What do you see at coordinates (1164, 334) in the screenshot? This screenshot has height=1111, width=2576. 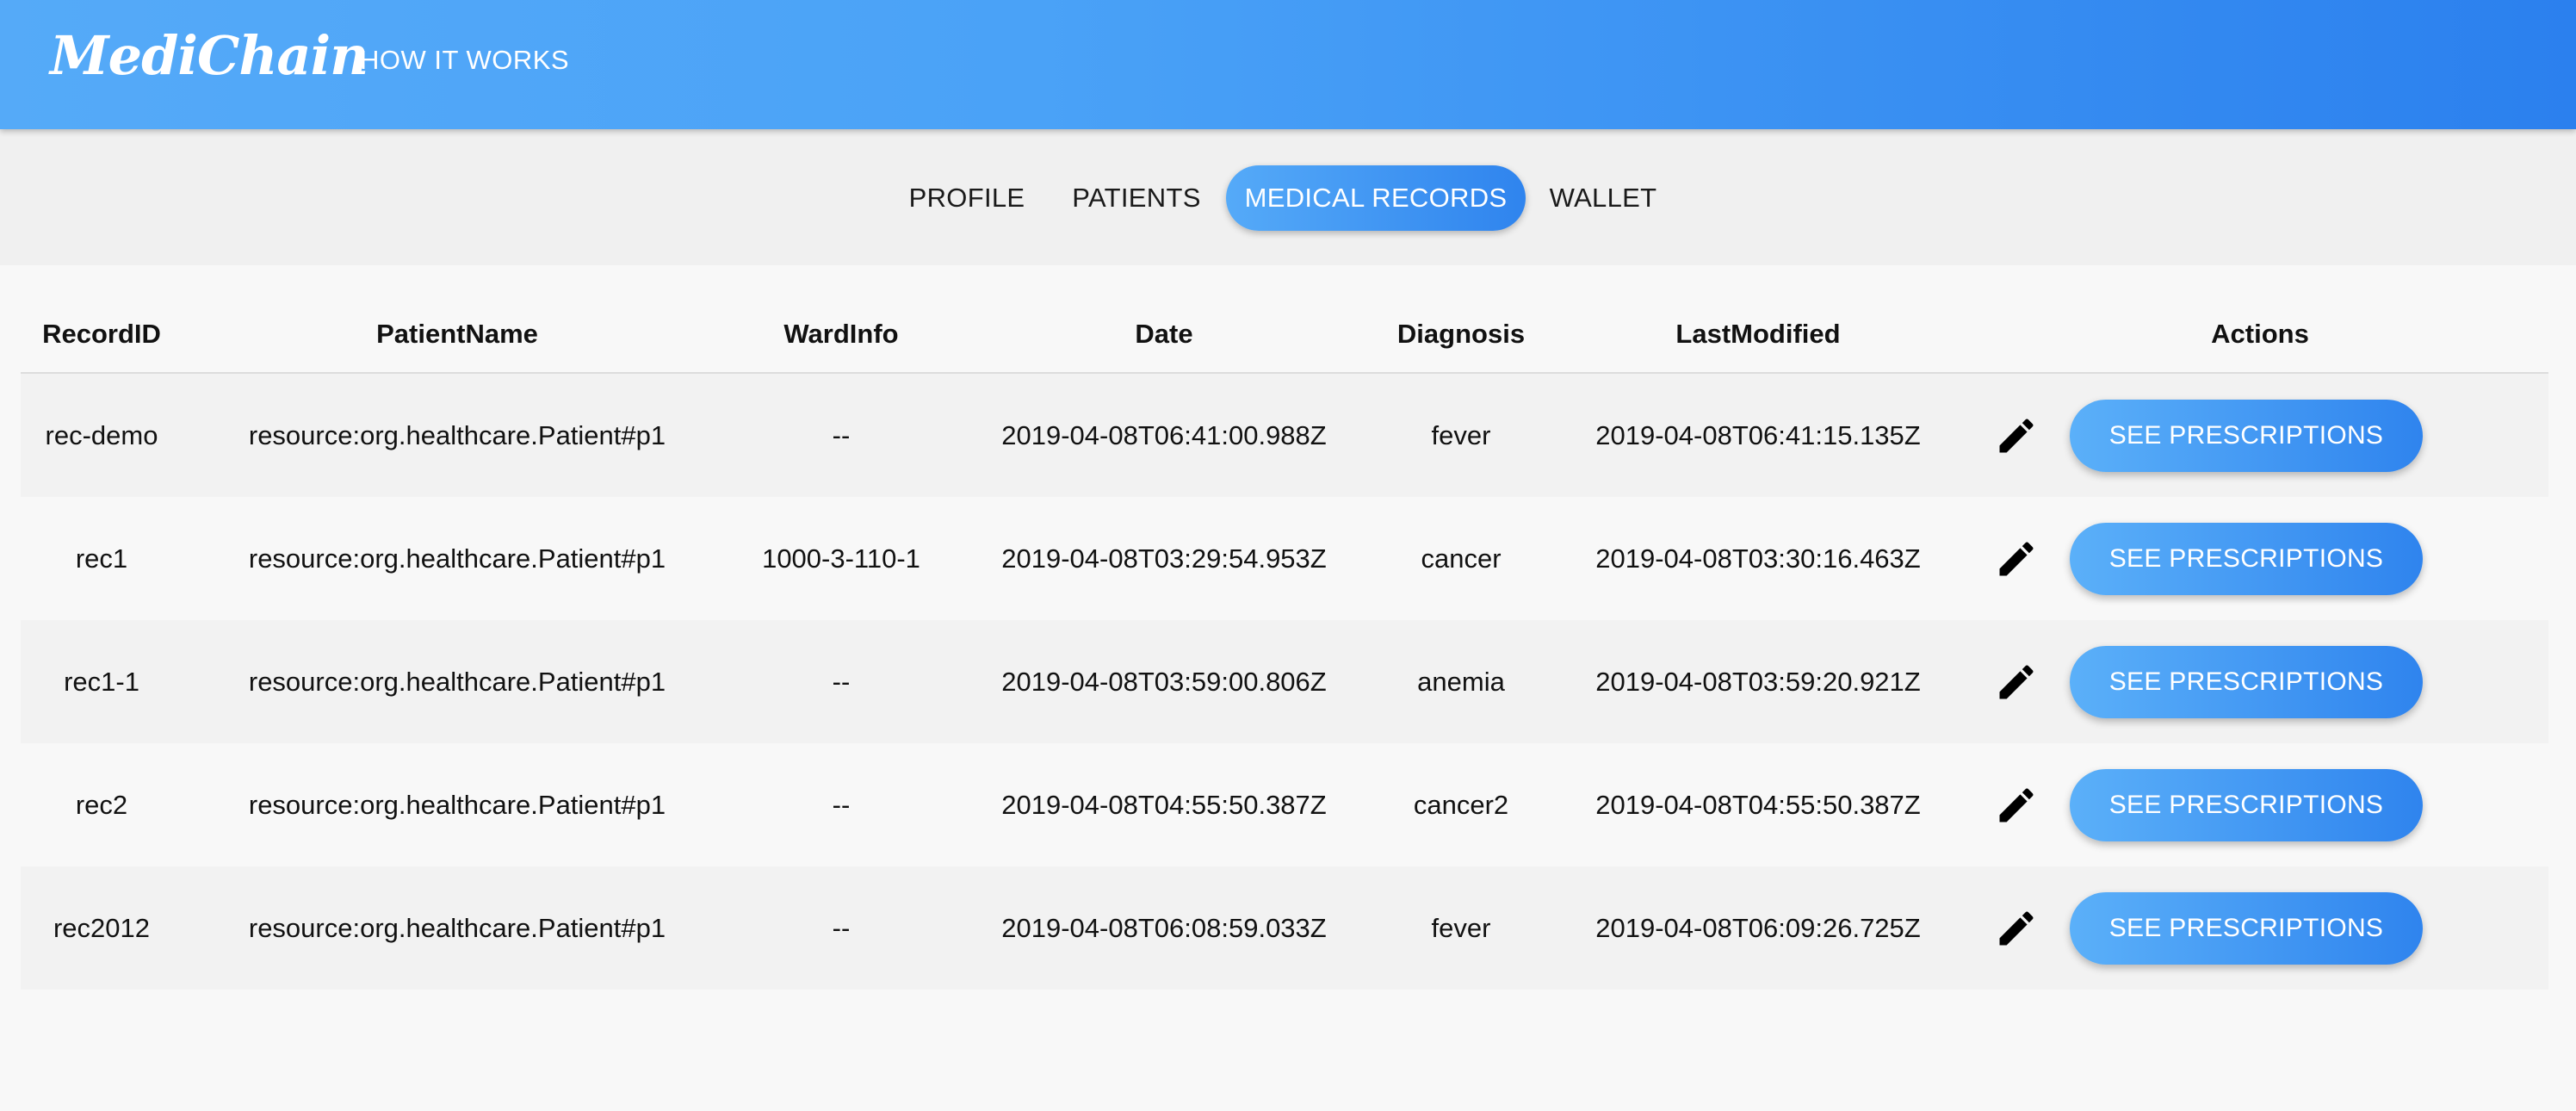 I see `column-header-date: Date` at bounding box center [1164, 334].